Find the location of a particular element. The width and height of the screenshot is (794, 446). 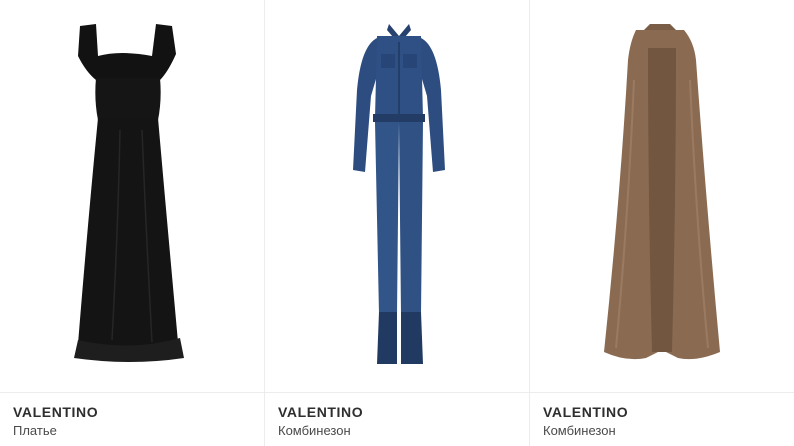

dress-illustration is located at coordinates (129, 193).